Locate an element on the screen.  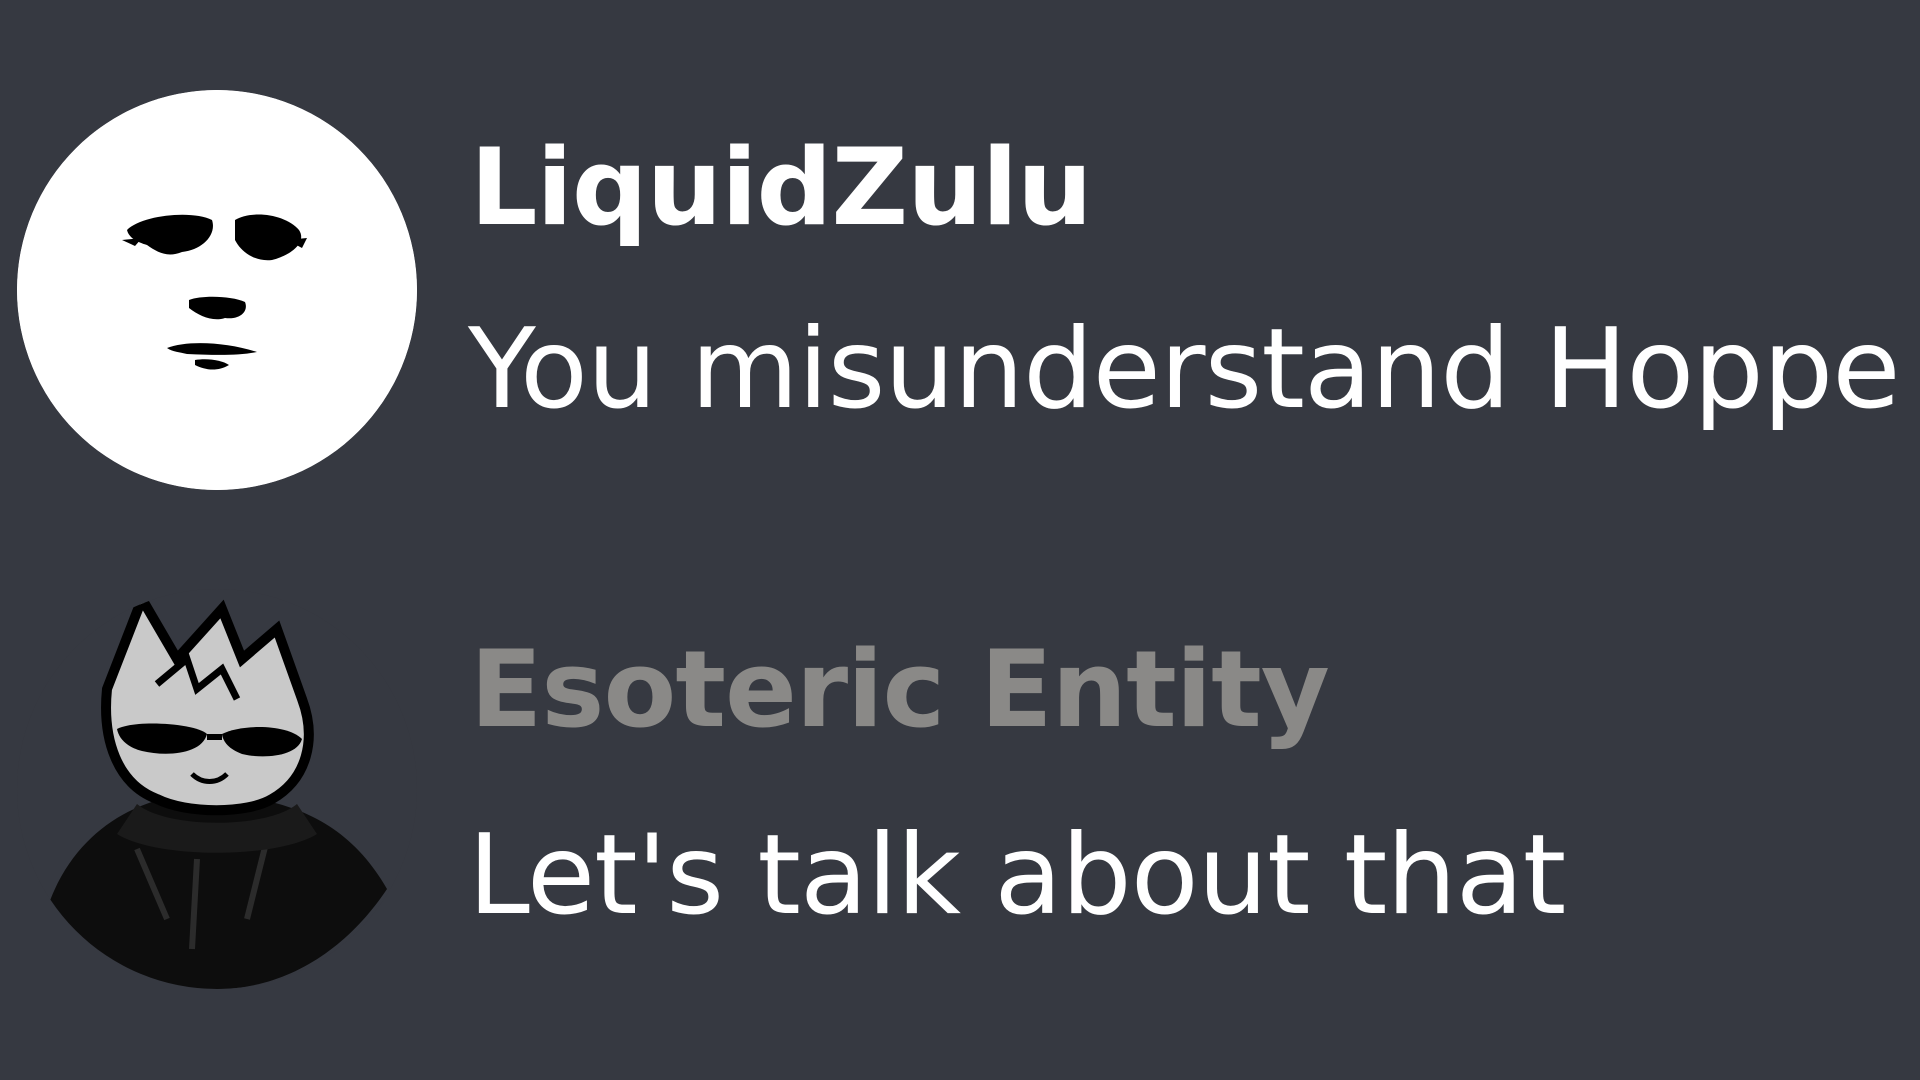
moon-face-avatar-icon is located at coordinates (217, 290).